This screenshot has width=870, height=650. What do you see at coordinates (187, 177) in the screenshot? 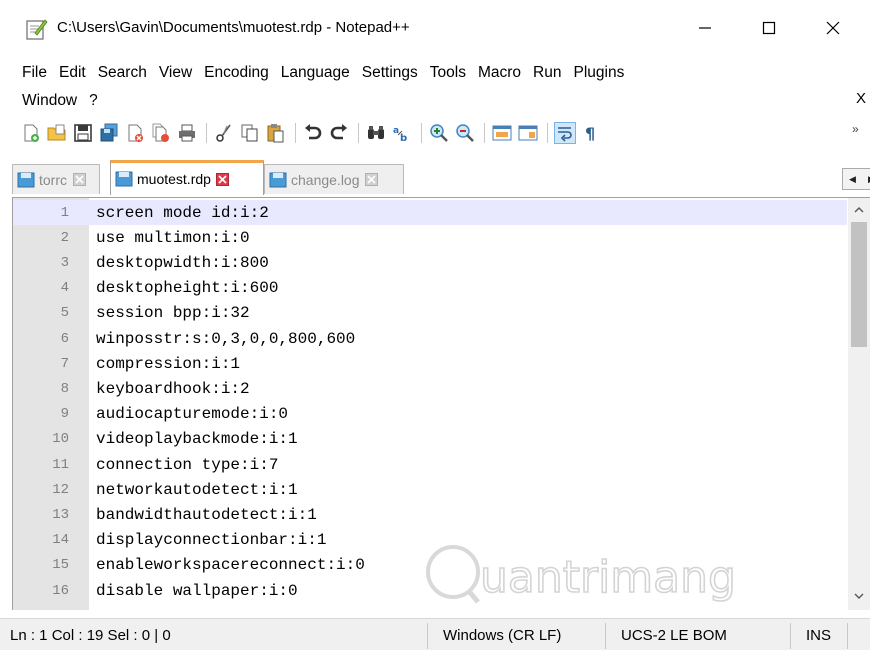
I see `tab-muotest: muotest.rdp` at bounding box center [187, 177].